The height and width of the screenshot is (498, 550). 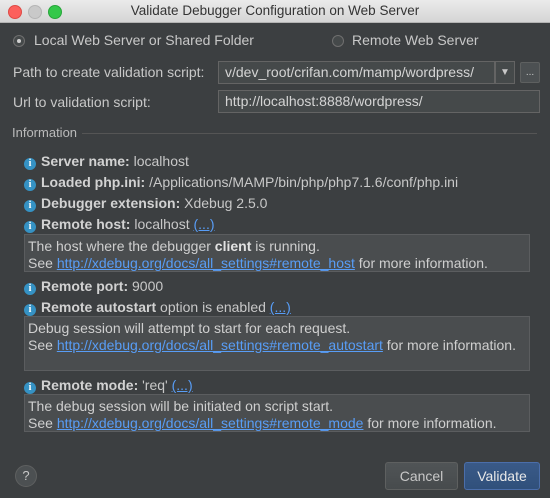 What do you see at coordinates (285, 246) in the screenshot?
I see `remote-host-desc-post: is running.` at bounding box center [285, 246].